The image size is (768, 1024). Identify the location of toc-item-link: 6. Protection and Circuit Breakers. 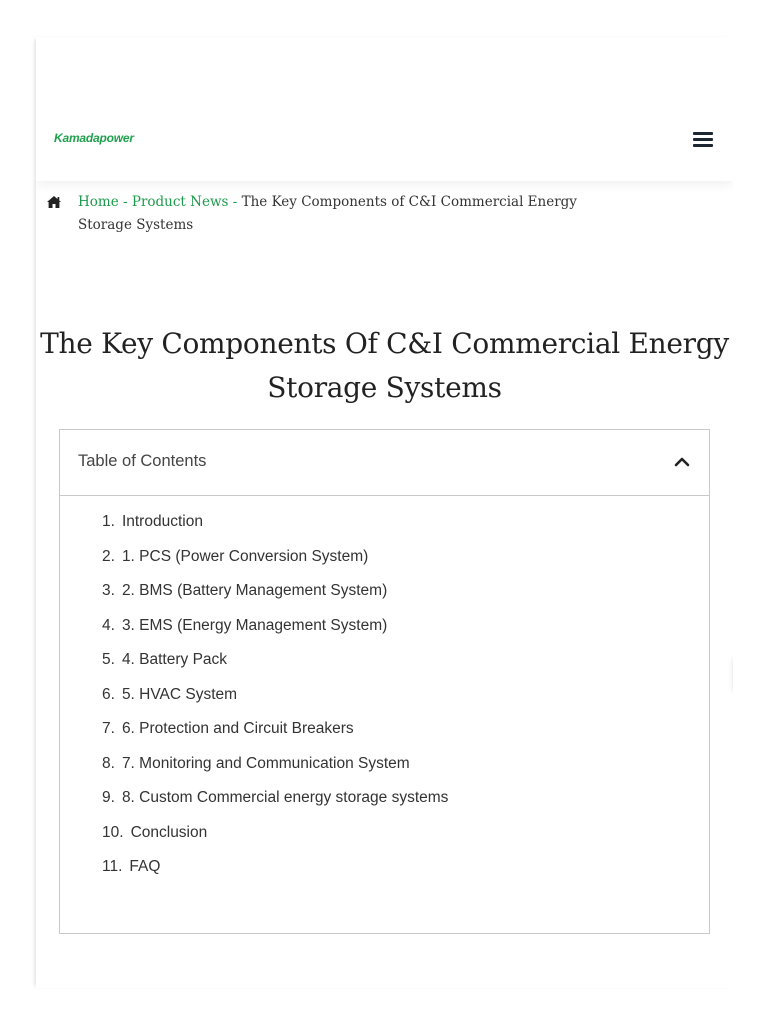
(238, 728).